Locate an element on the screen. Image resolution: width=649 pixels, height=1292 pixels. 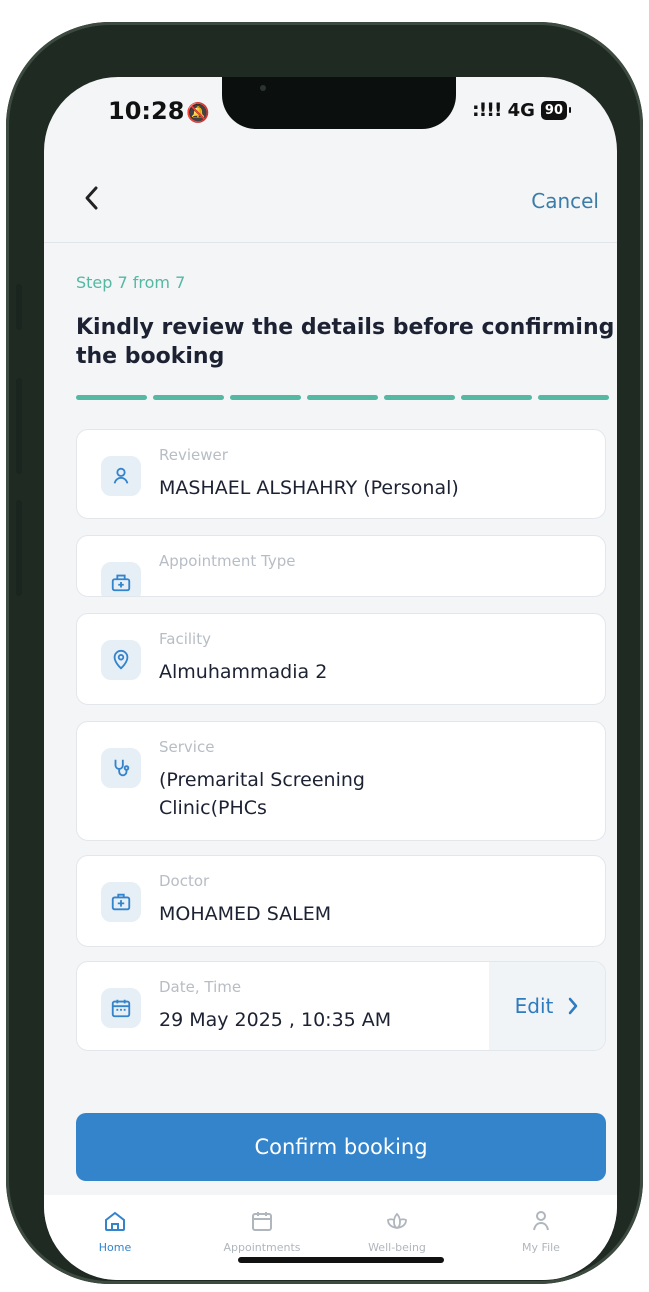
doctor-label: Doctor is located at coordinates (184, 881).